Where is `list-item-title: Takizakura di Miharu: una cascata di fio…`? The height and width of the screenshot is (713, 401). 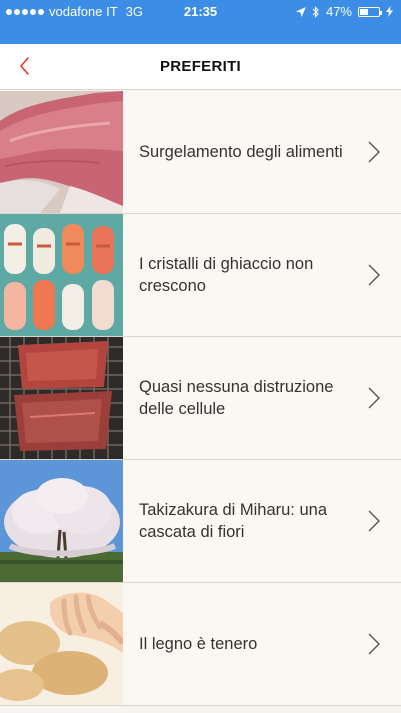 list-item-title: Takizakura di Miharu: una cascata di fio… is located at coordinates (233, 521).